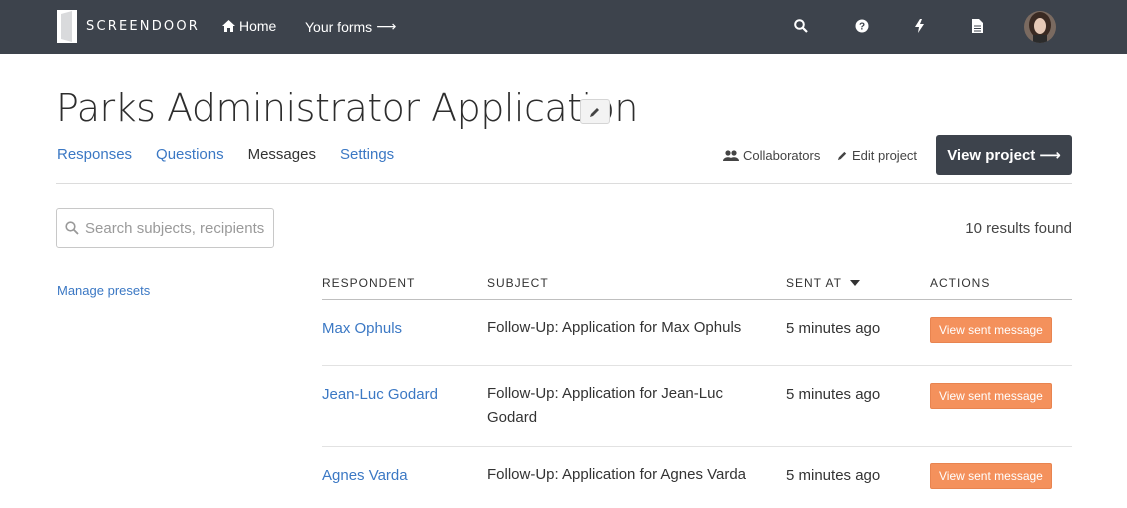  What do you see at coordinates (258, 26) in the screenshot?
I see `nav-home-label: Home` at bounding box center [258, 26].